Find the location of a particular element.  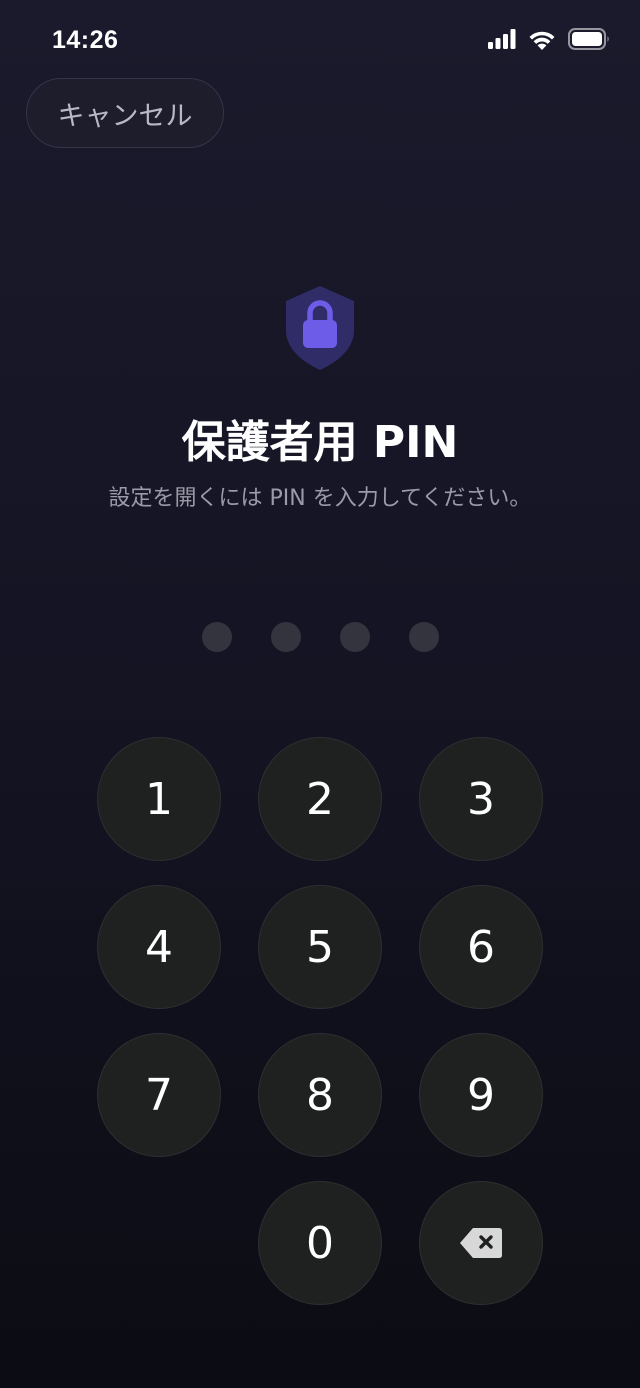

cancel-button: キャンセル is located at coordinates (125, 113).